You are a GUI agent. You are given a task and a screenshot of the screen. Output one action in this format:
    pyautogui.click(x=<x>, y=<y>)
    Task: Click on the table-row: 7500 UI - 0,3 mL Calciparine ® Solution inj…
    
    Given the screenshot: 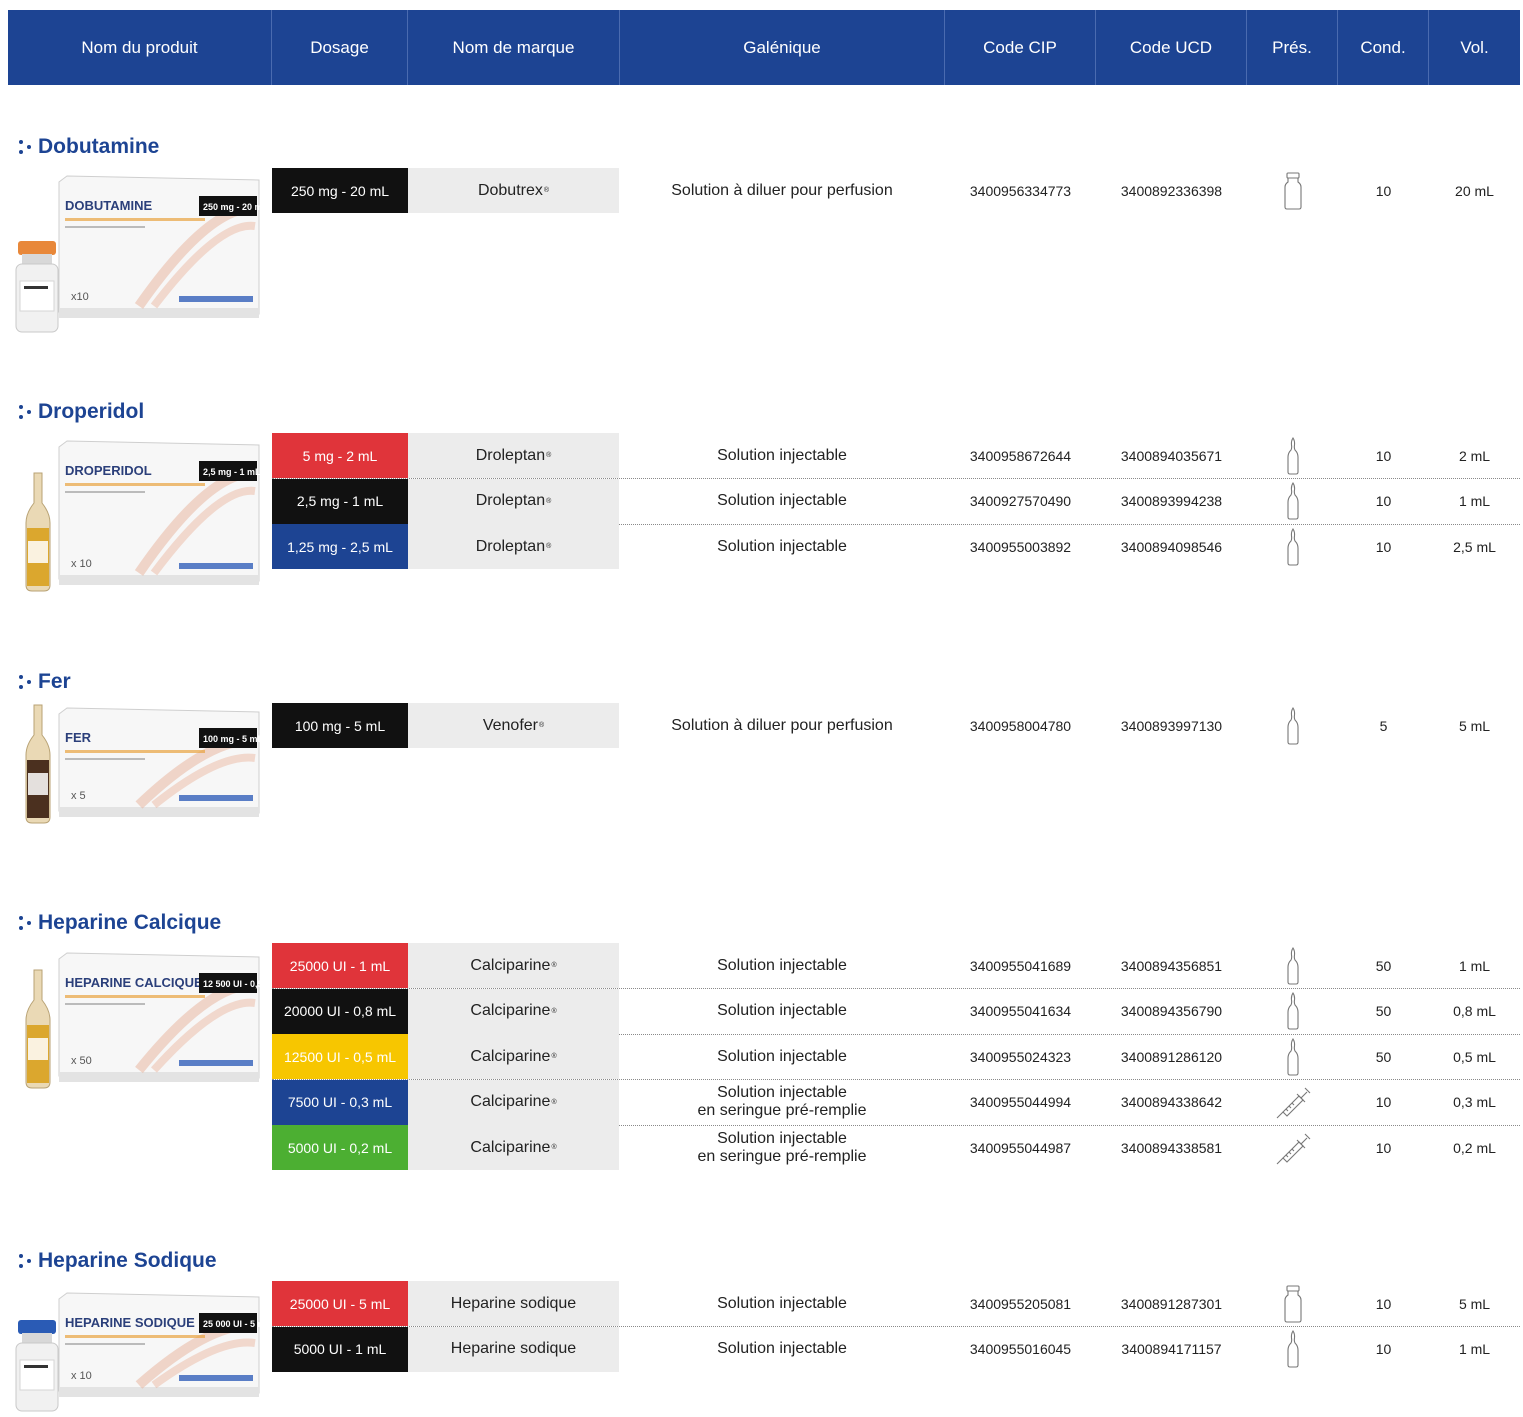 What is the action you would take?
    pyautogui.click(x=896, y=1102)
    